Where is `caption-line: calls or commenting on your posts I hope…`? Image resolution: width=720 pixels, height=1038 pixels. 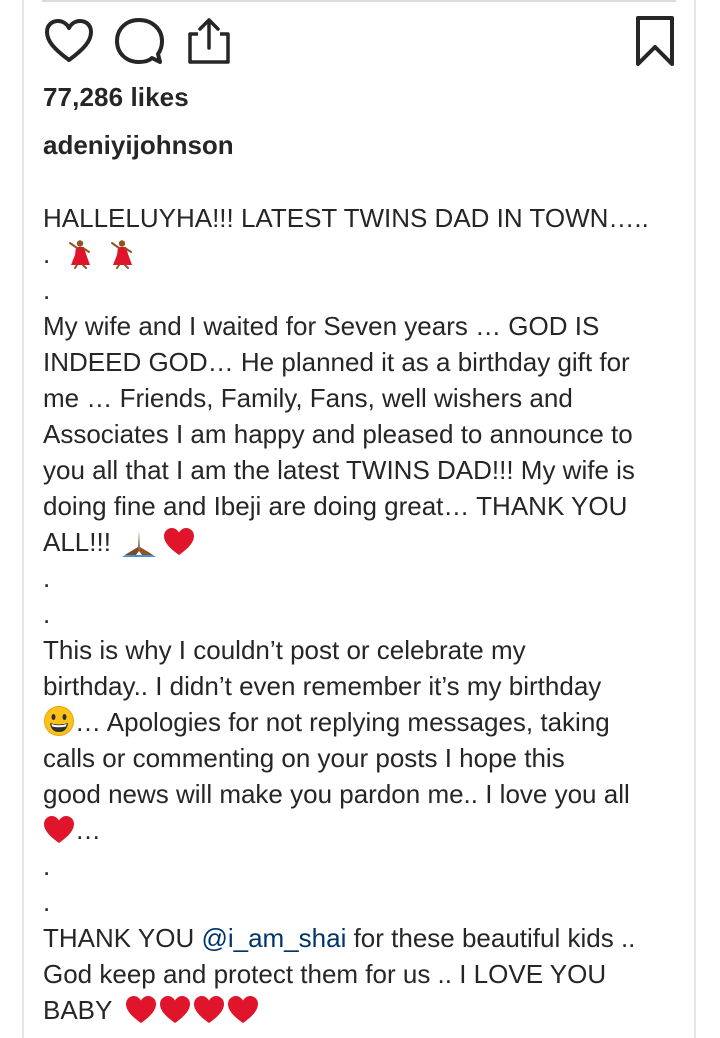
caption-line: calls or commenting on your posts I hope… is located at coordinates (363, 758).